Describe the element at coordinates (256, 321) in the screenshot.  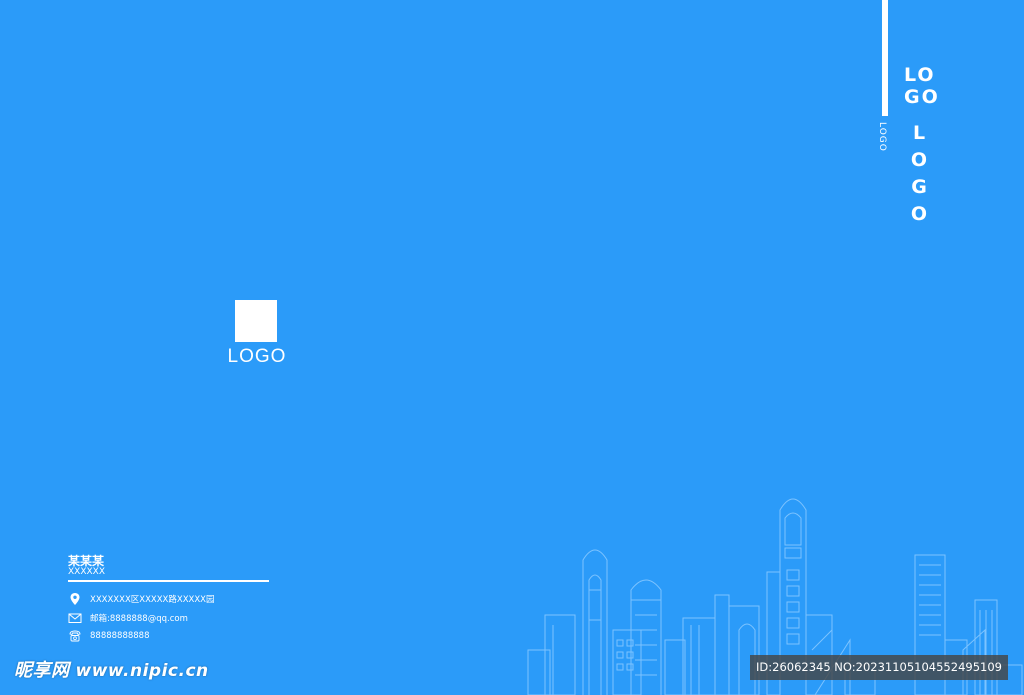
I see `logo-placeholder-square` at that location.